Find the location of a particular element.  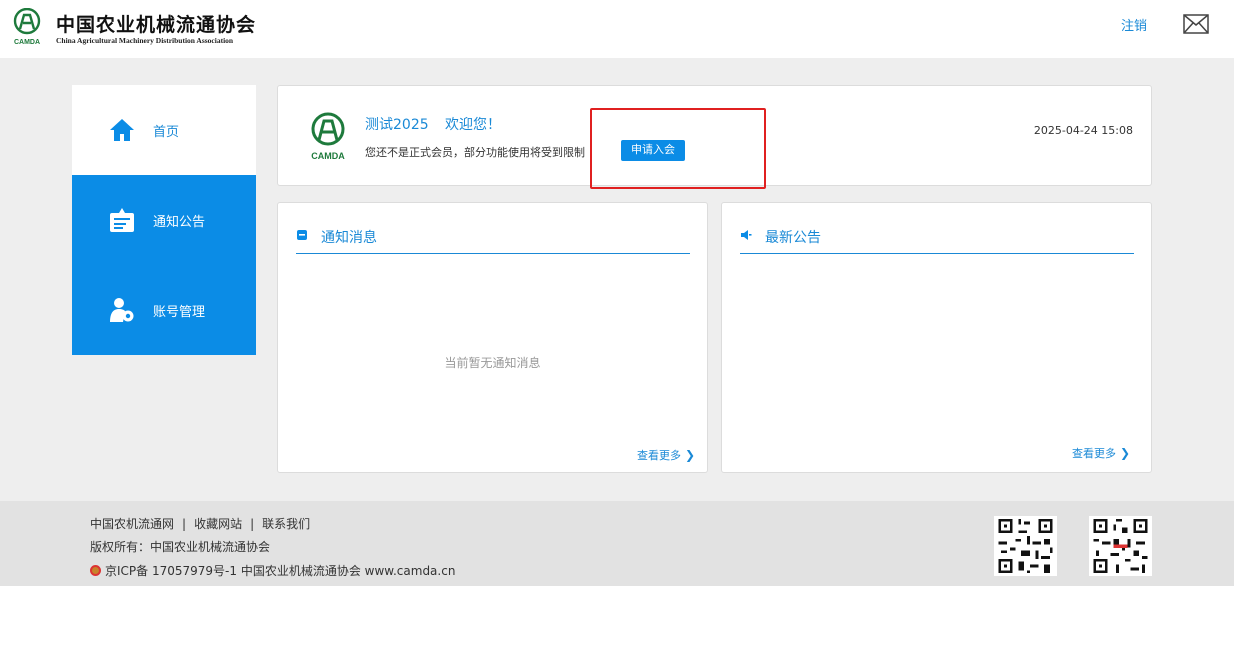

mail-icon is located at coordinates (1196, 24).